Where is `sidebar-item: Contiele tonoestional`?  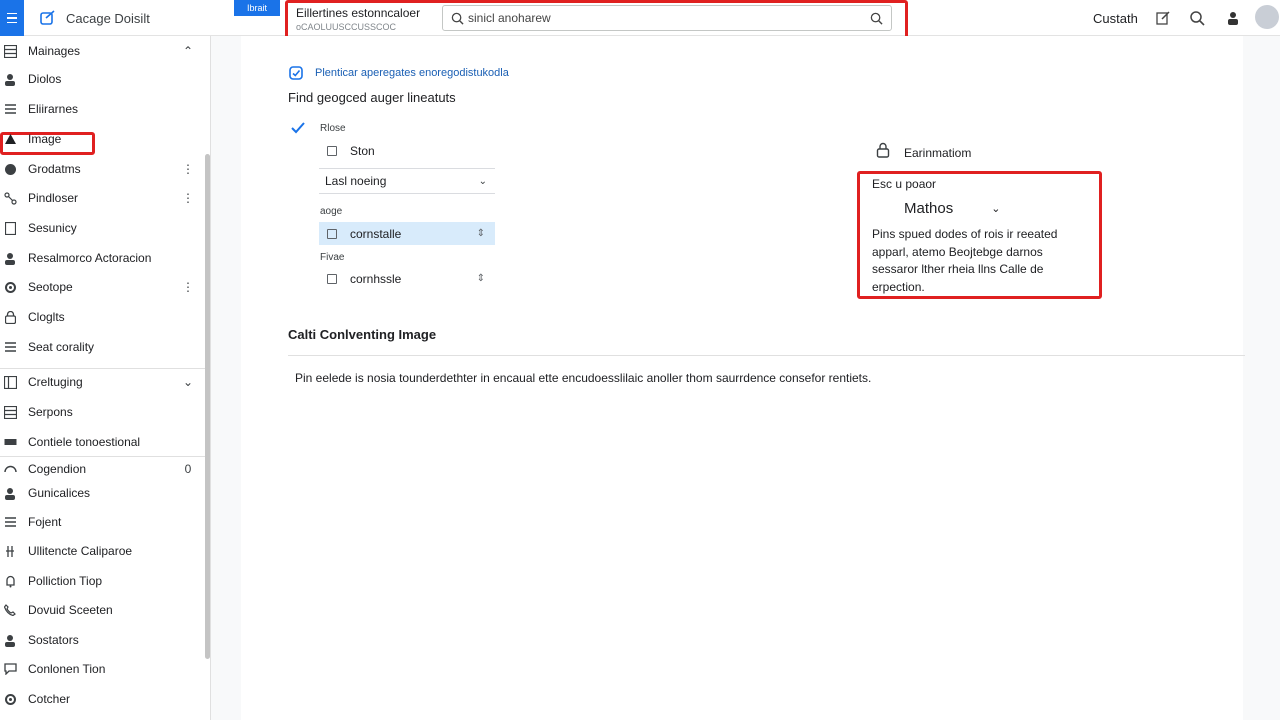
sidebar-item: Contiele tonoestional is located at coordinates (100, 442).